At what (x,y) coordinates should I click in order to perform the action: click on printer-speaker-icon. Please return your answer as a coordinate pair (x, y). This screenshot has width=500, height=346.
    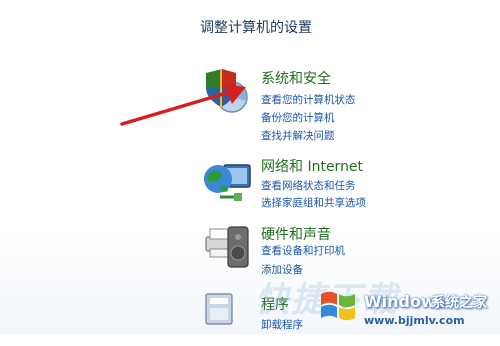
    Looking at the image, I should click on (228, 251).